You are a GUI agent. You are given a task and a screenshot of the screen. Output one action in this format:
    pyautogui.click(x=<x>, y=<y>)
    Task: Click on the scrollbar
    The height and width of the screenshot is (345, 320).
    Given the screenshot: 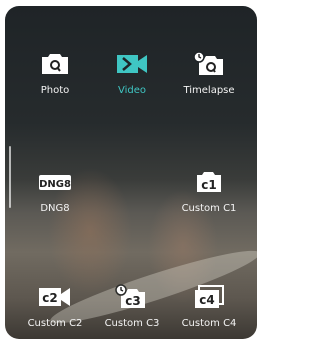 What is the action you would take?
    pyautogui.click(x=10, y=177)
    